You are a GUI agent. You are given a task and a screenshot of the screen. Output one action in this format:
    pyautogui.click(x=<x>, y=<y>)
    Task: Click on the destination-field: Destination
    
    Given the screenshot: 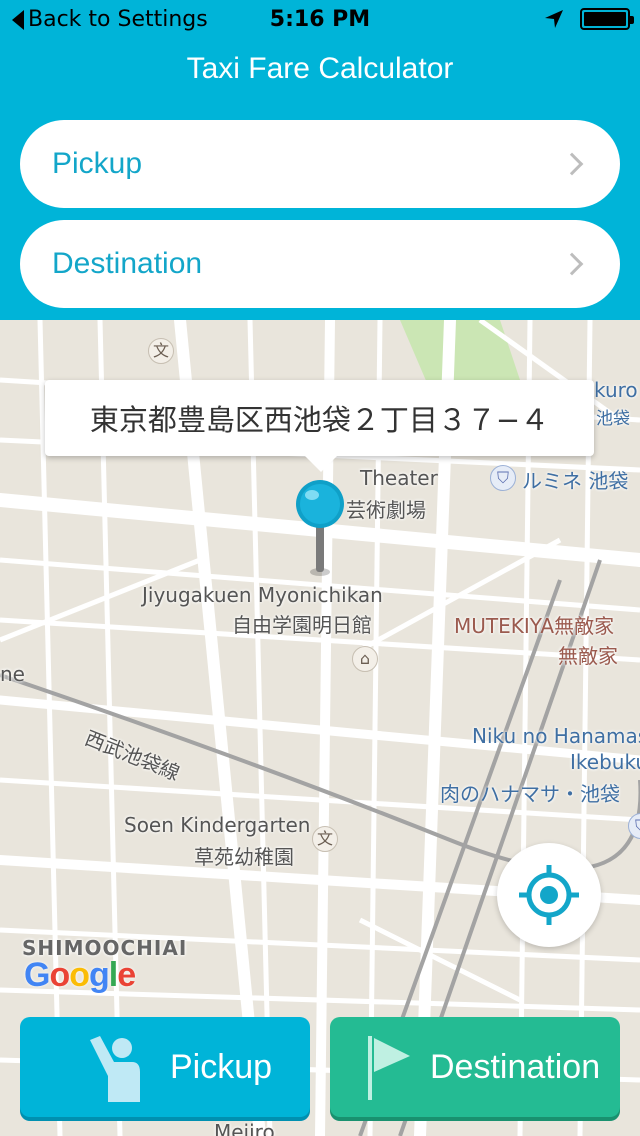 What is the action you would take?
    pyautogui.click(x=320, y=264)
    